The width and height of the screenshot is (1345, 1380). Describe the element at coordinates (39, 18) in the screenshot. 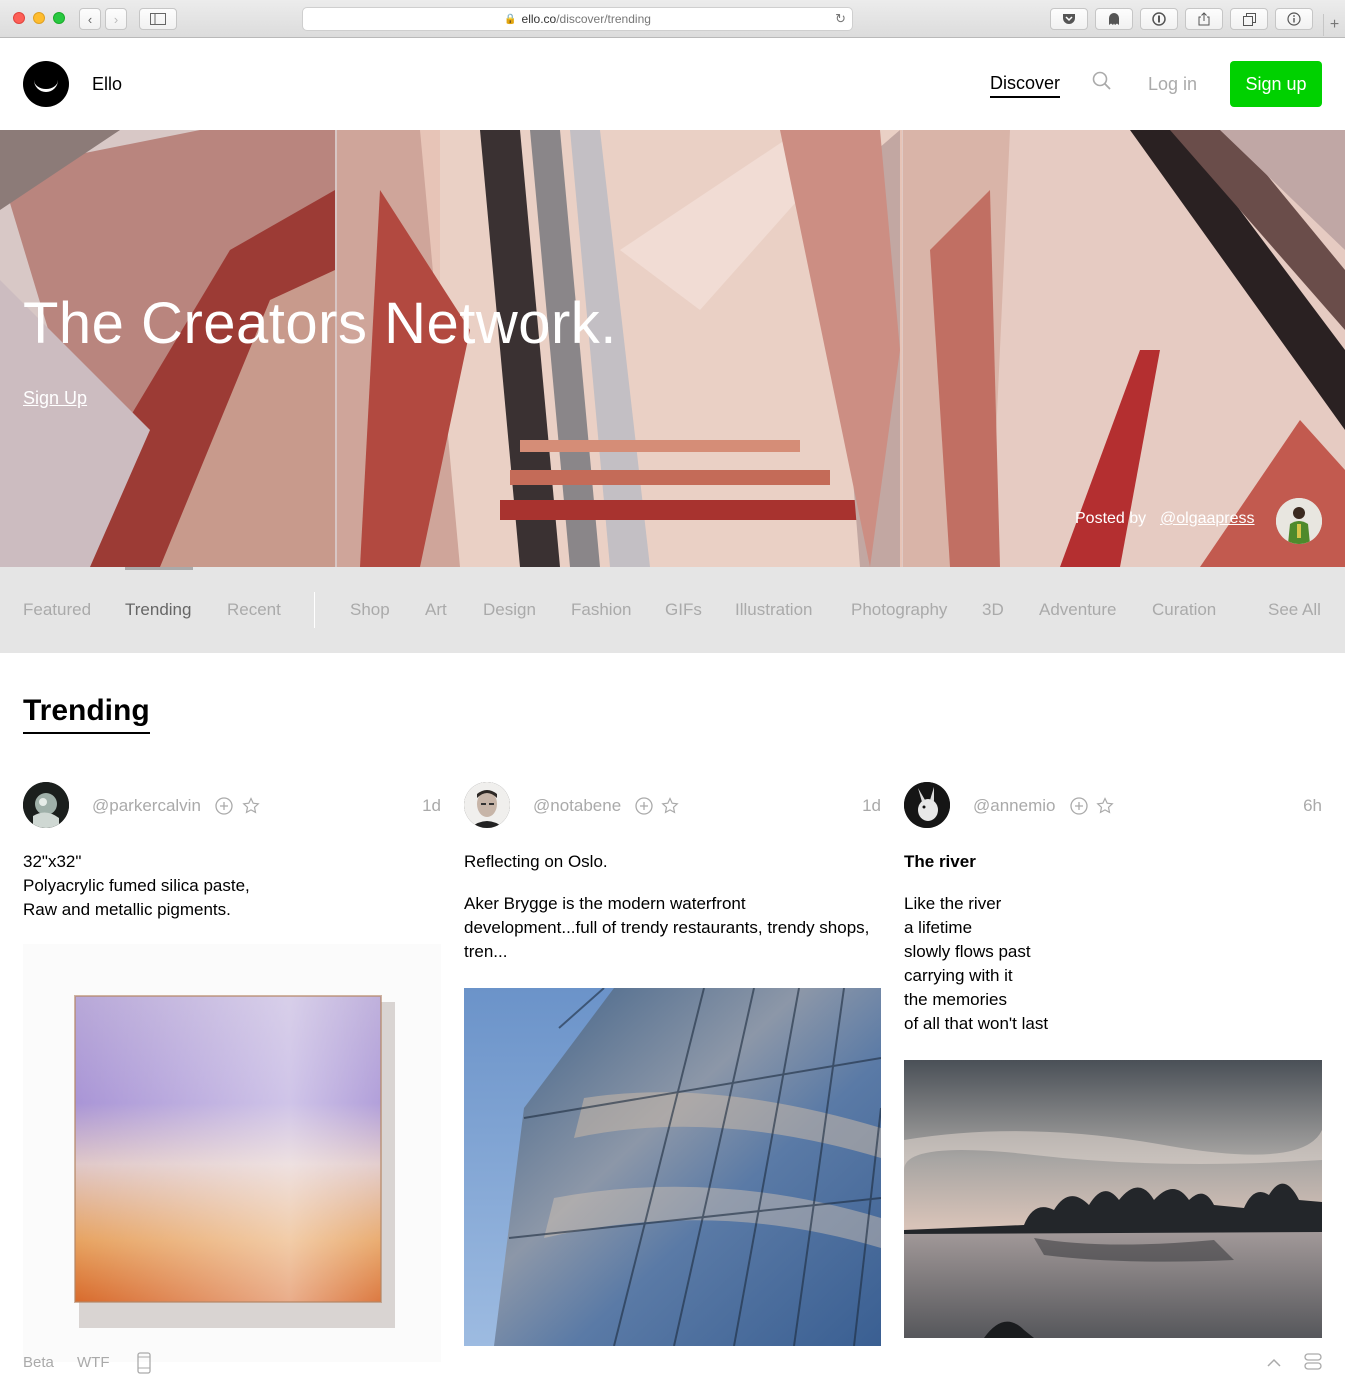

I see `minimize-window-button` at that location.